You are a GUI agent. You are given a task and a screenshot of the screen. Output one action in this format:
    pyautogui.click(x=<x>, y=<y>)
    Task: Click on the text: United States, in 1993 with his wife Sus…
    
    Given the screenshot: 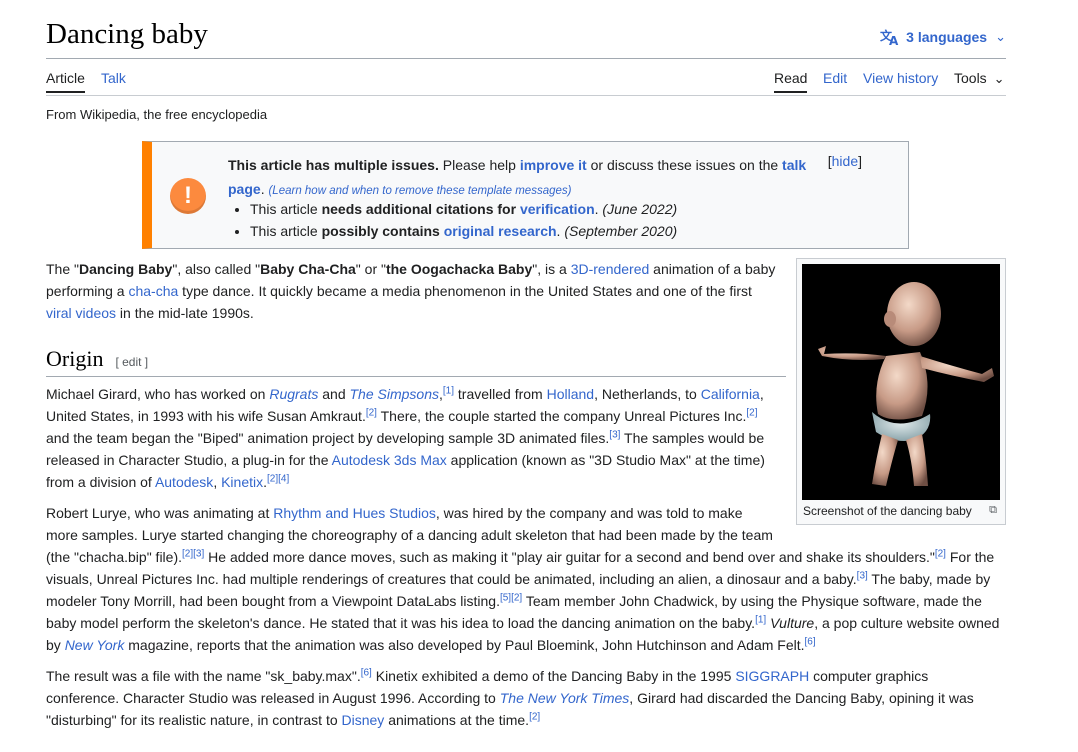 What is the action you would take?
    pyautogui.click(x=206, y=416)
    